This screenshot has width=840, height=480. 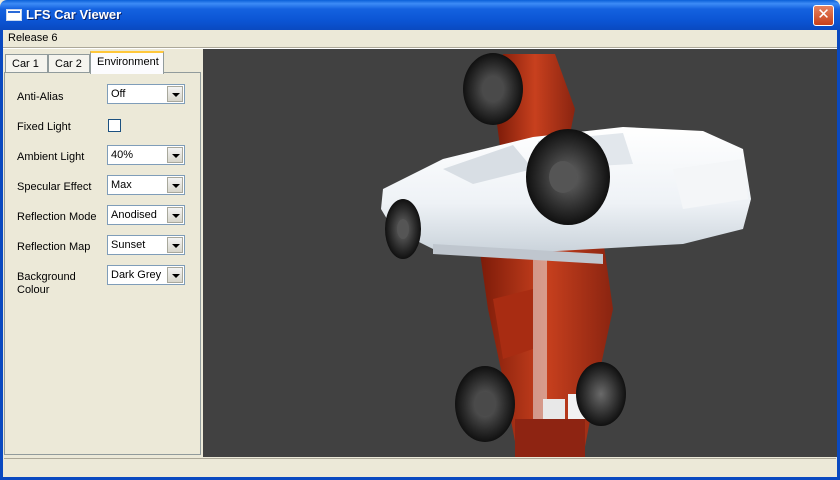 I want to click on tab-car-1: Car 1, so click(x=26, y=63).